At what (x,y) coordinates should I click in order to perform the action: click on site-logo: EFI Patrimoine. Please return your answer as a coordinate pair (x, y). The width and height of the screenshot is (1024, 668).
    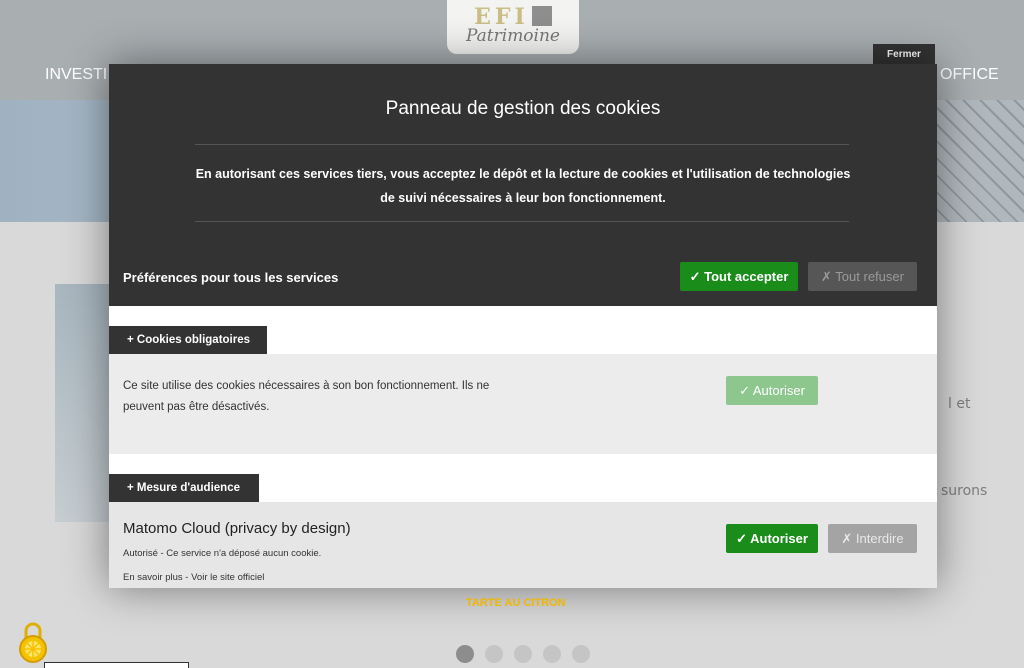
    Looking at the image, I should click on (513, 27).